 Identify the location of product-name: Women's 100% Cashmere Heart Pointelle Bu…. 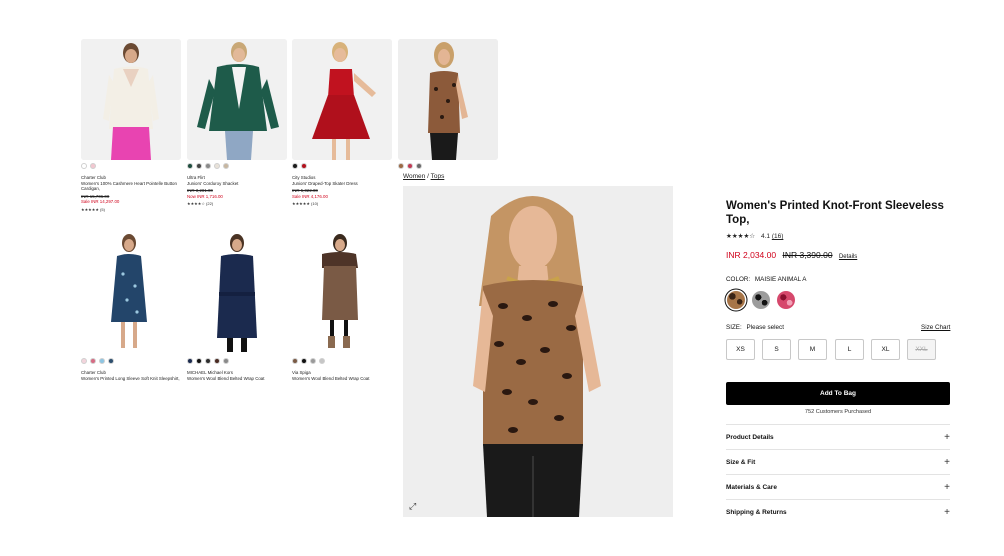
(131, 186).